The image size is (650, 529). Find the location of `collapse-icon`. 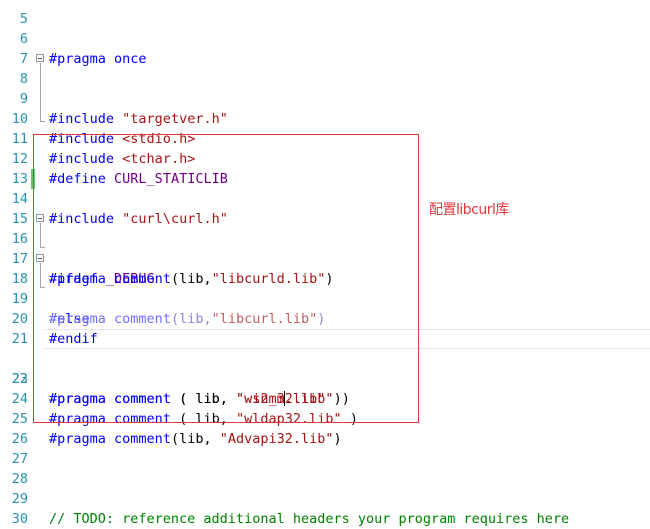

collapse-icon is located at coordinates (40, 58).